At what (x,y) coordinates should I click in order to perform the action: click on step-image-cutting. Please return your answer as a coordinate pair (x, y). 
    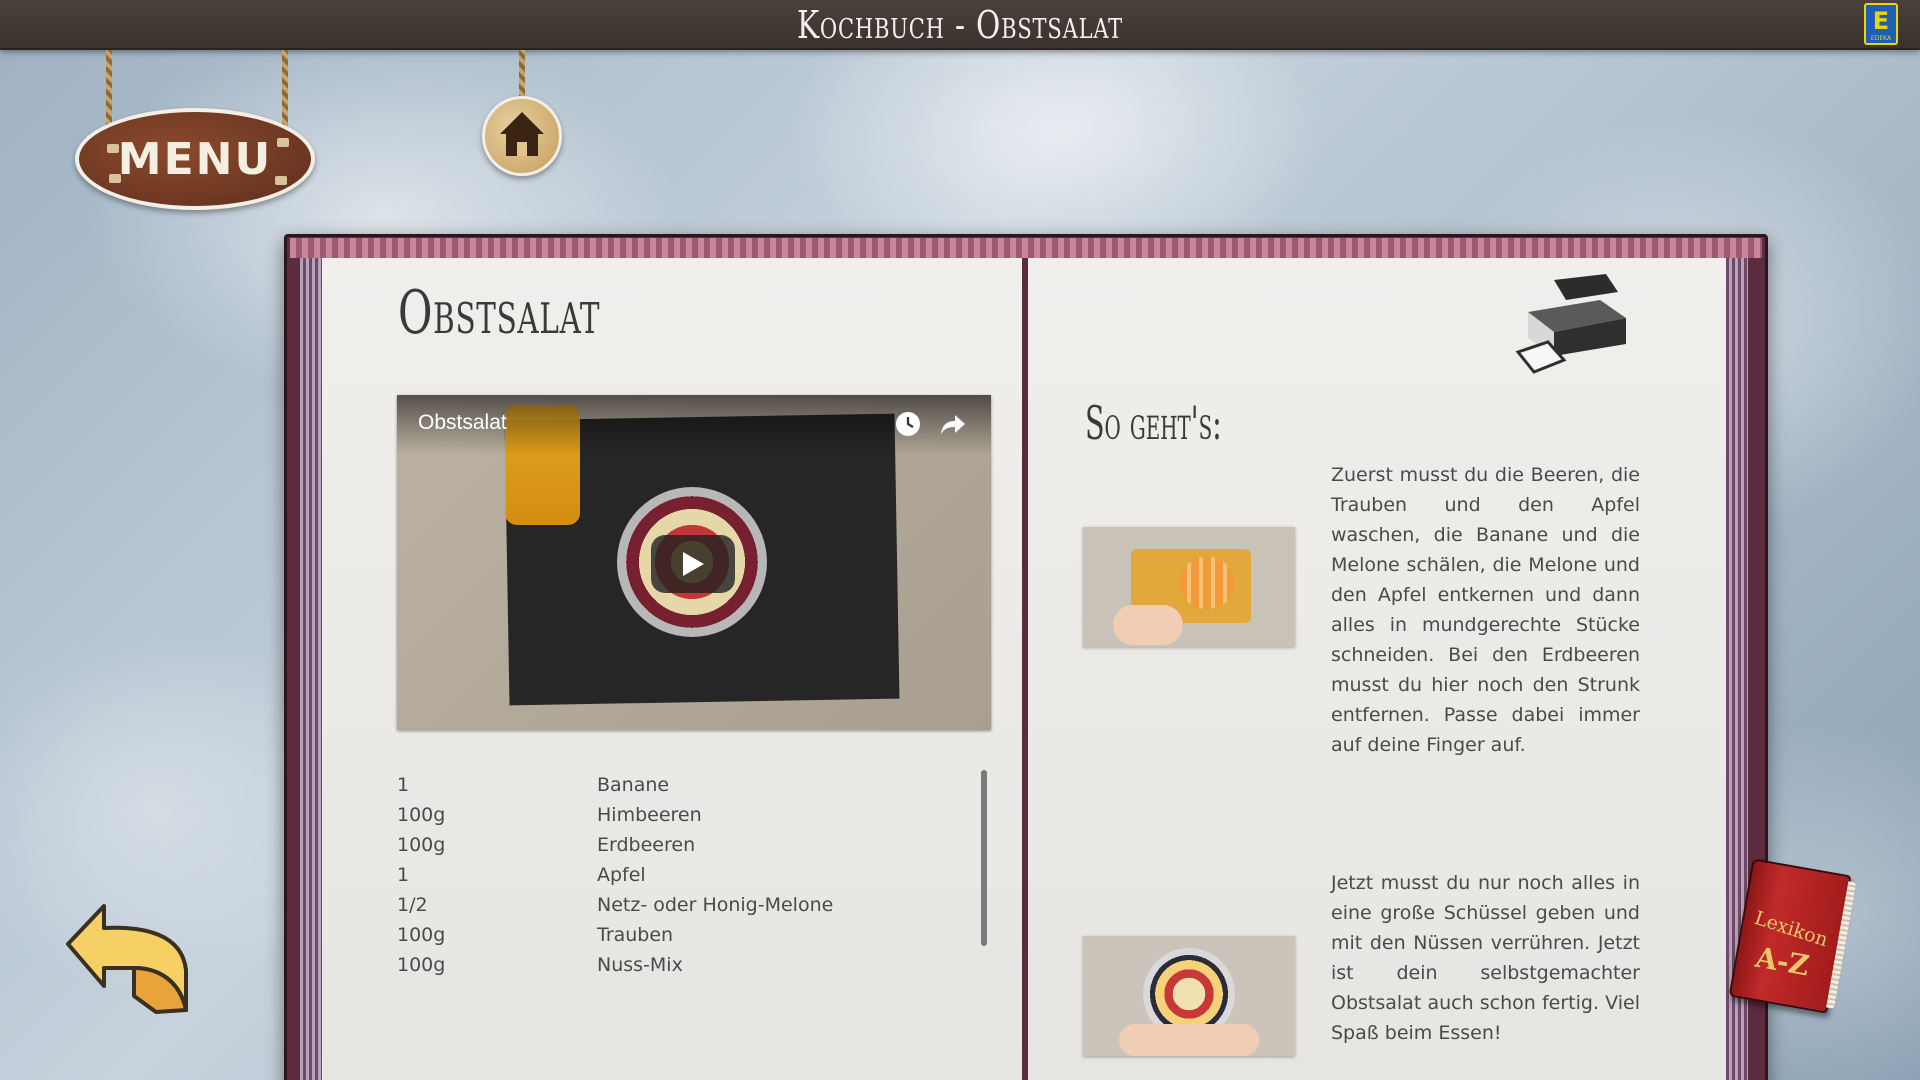
    Looking at the image, I should click on (1189, 587).